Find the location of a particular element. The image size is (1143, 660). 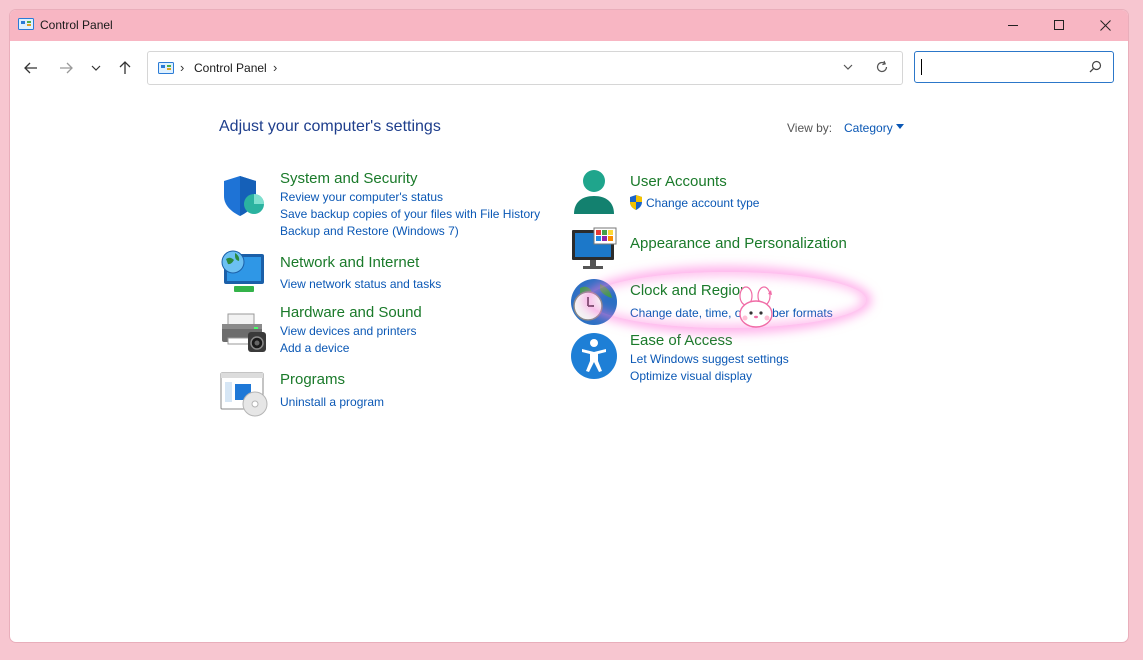

link-devices-printers: View devices and printers is located at coordinates (348, 331).